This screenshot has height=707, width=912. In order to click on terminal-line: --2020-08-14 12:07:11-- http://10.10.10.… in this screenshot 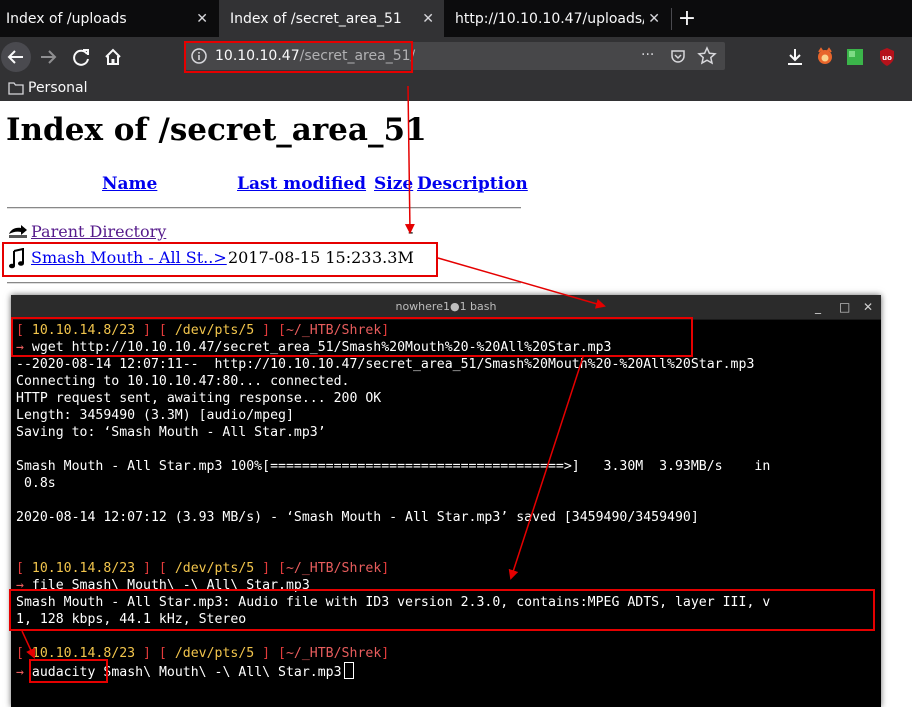, I will do `click(385, 364)`.